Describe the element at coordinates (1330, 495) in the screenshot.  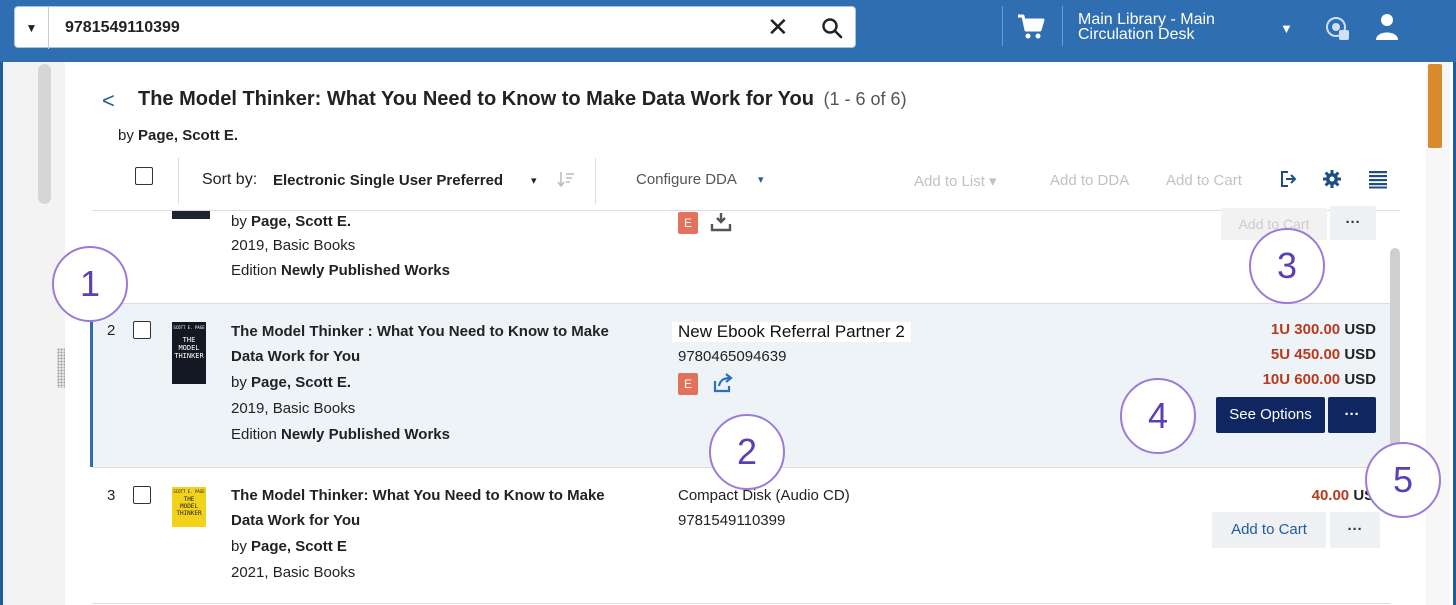
I see `price-amount: 40.00` at that location.